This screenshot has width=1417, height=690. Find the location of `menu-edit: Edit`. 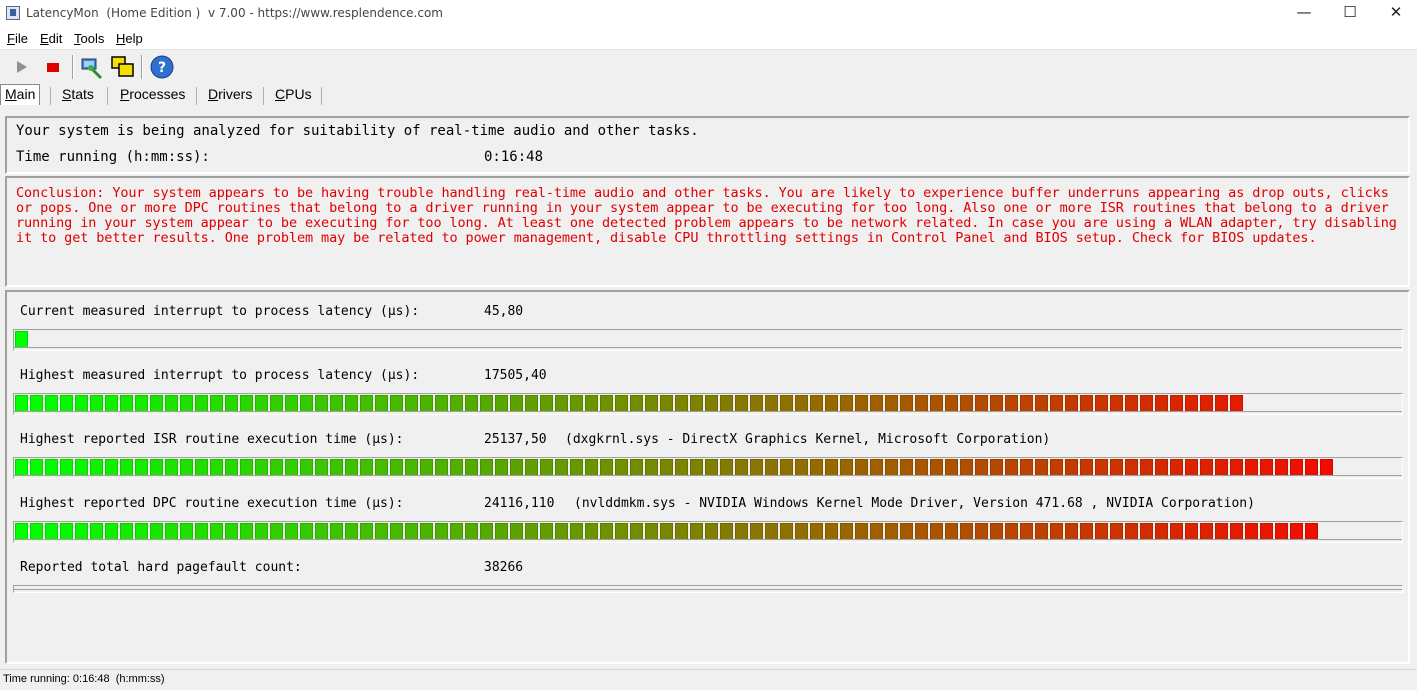

menu-edit: Edit is located at coordinates (51, 38).